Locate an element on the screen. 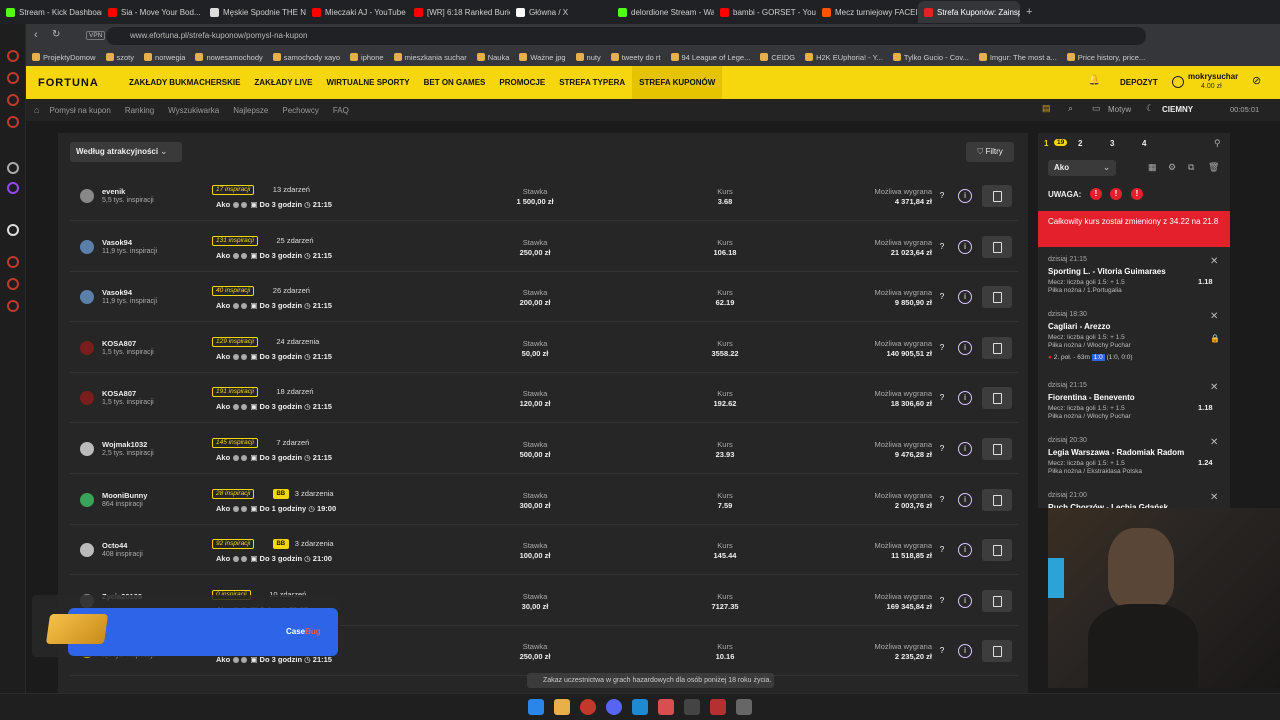 The height and width of the screenshot is (720, 1280). leg-match: Cagliari - Arezzo is located at coordinates (1079, 326).